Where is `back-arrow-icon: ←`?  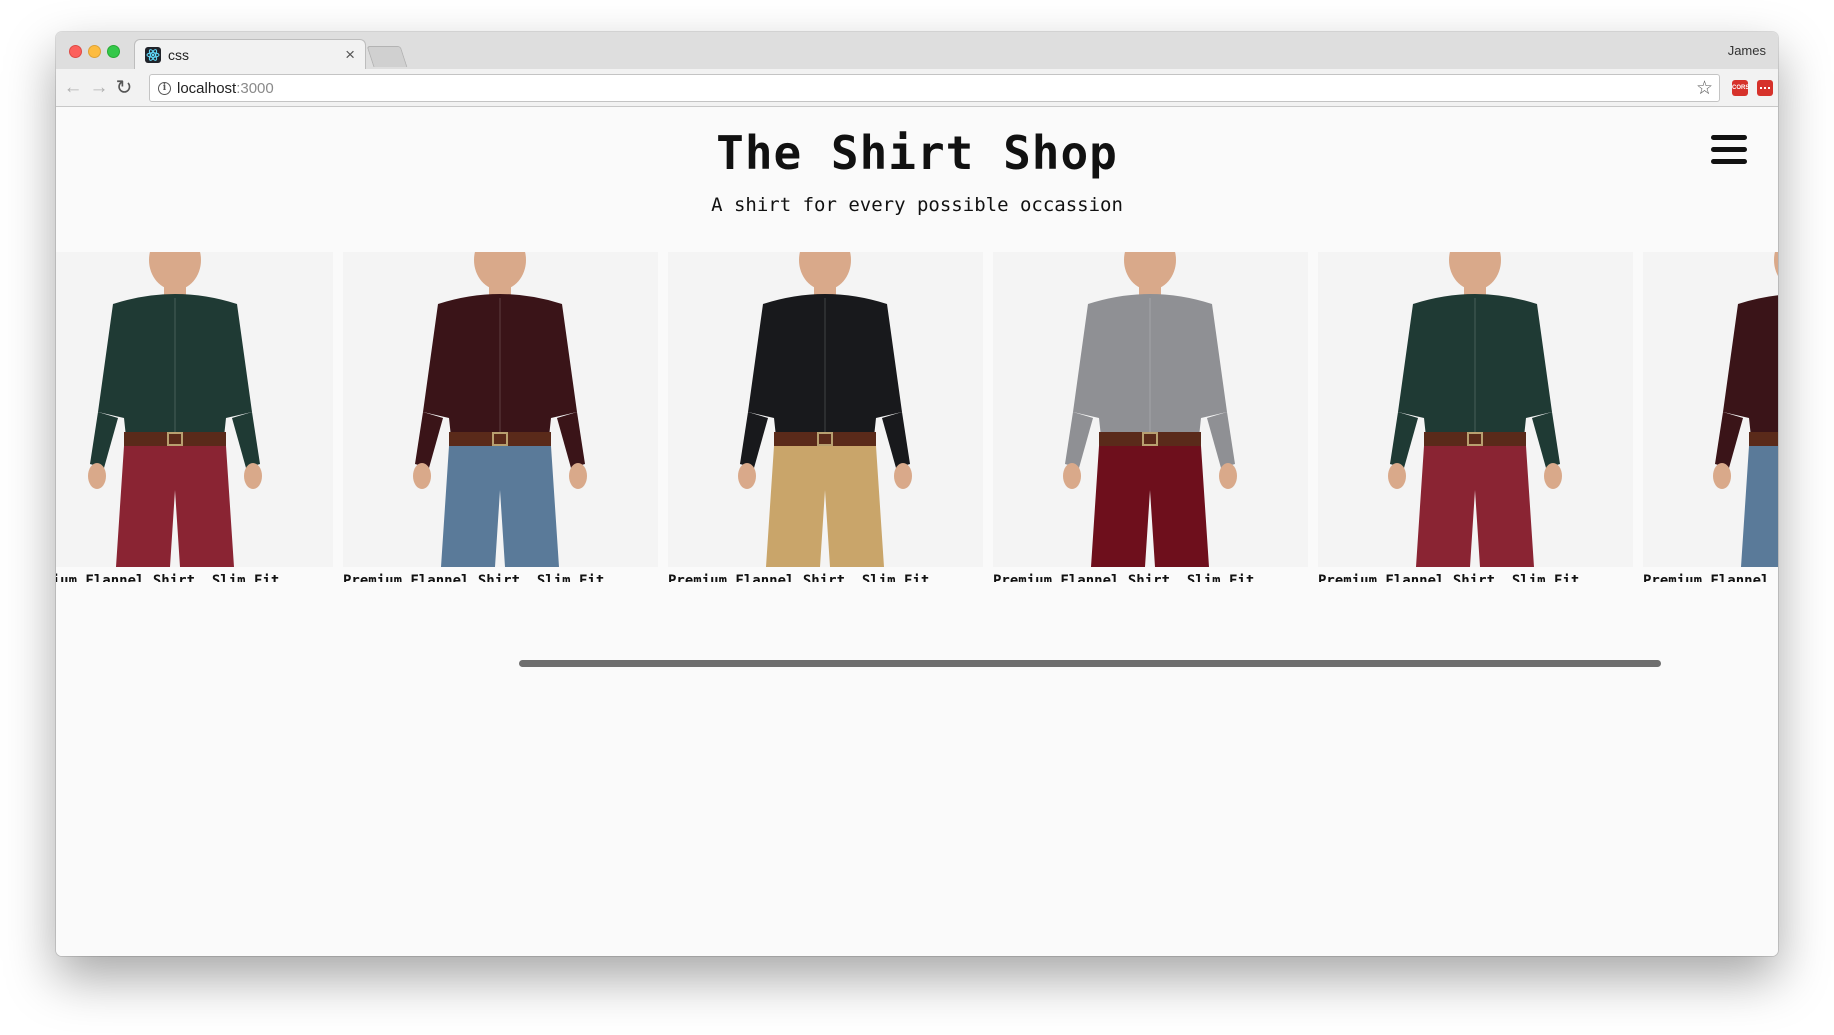
back-arrow-icon: ← is located at coordinates (73, 88).